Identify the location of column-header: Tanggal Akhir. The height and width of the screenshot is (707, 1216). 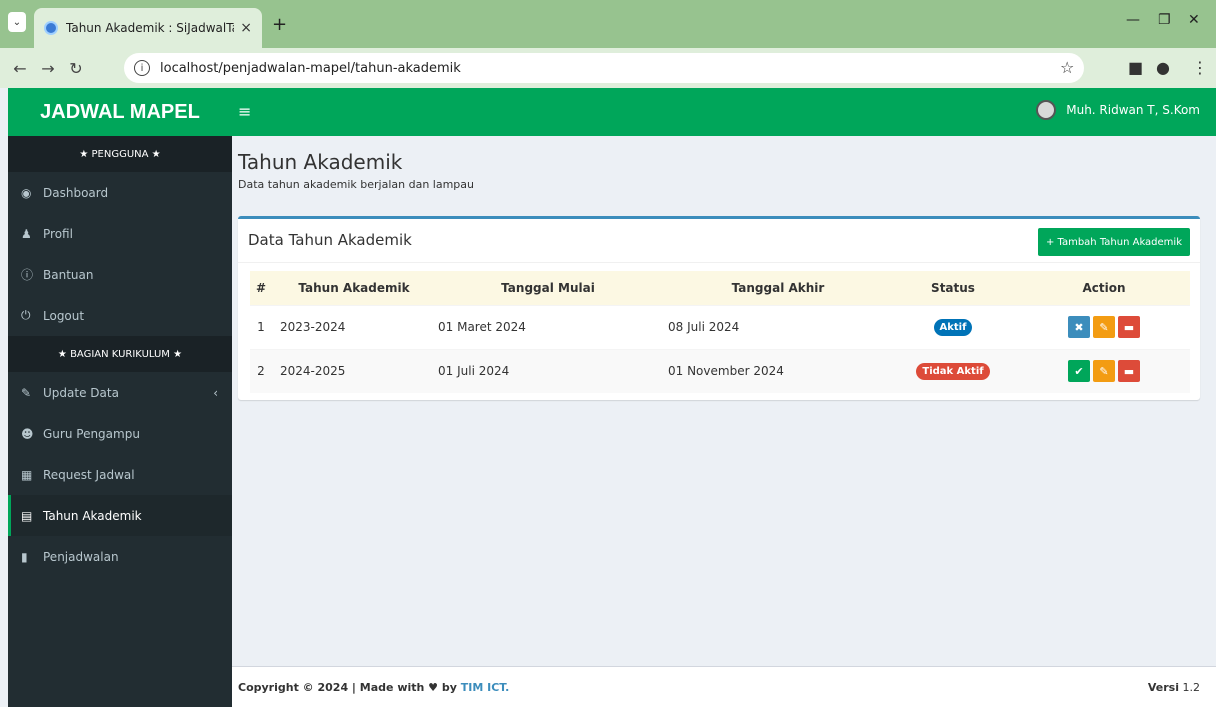
(773, 288).